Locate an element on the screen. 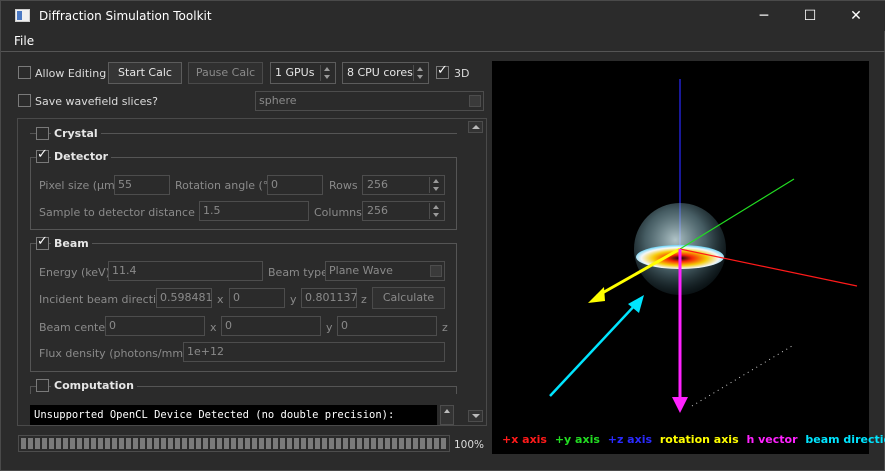  rows-spinner: 256 is located at coordinates (403, 185).